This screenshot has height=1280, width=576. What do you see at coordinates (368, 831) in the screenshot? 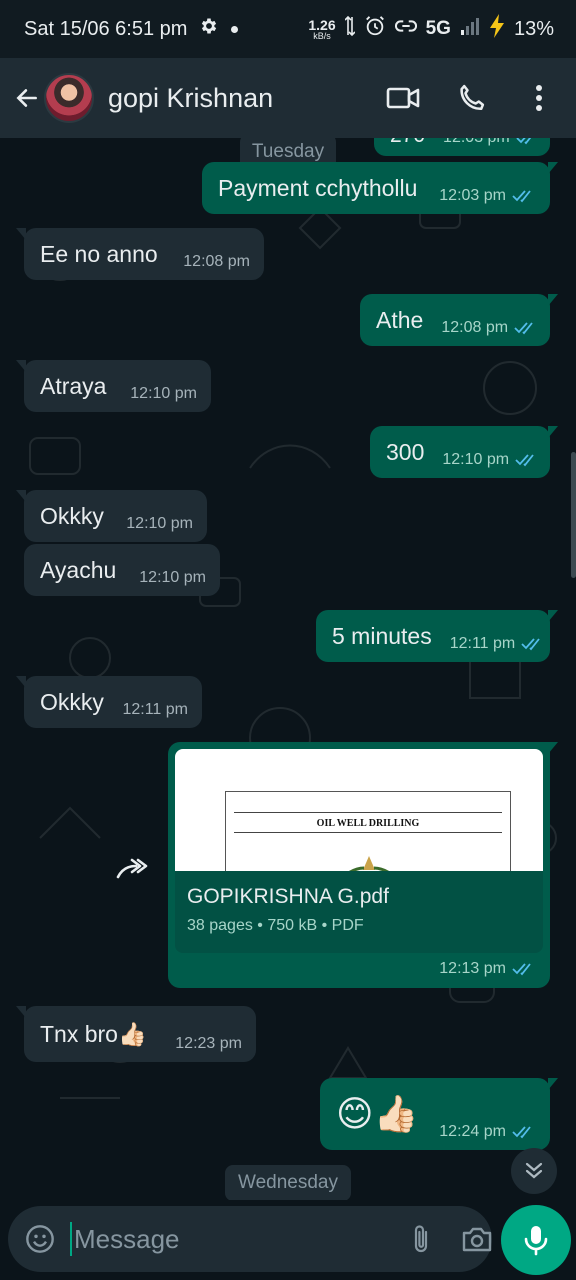
I see `document-page: OIL WELL DRILLING` at bounding box center [368, 831].